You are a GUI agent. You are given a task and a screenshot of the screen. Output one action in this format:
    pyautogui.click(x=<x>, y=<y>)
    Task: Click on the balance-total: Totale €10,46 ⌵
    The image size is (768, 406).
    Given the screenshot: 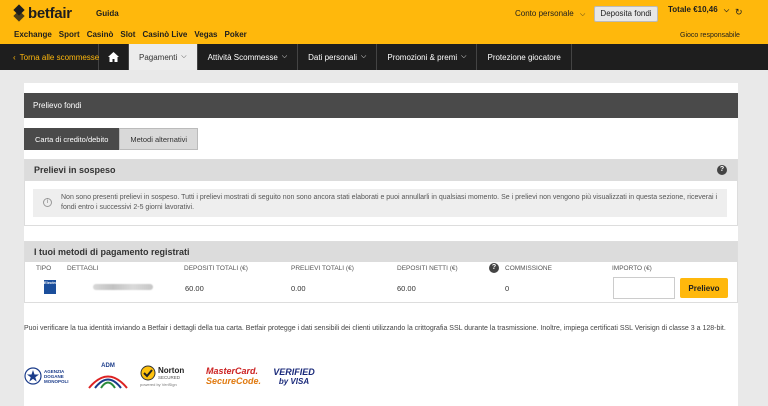 What is the action you would take?
    pyautogui.click(x=698, y=10)
    